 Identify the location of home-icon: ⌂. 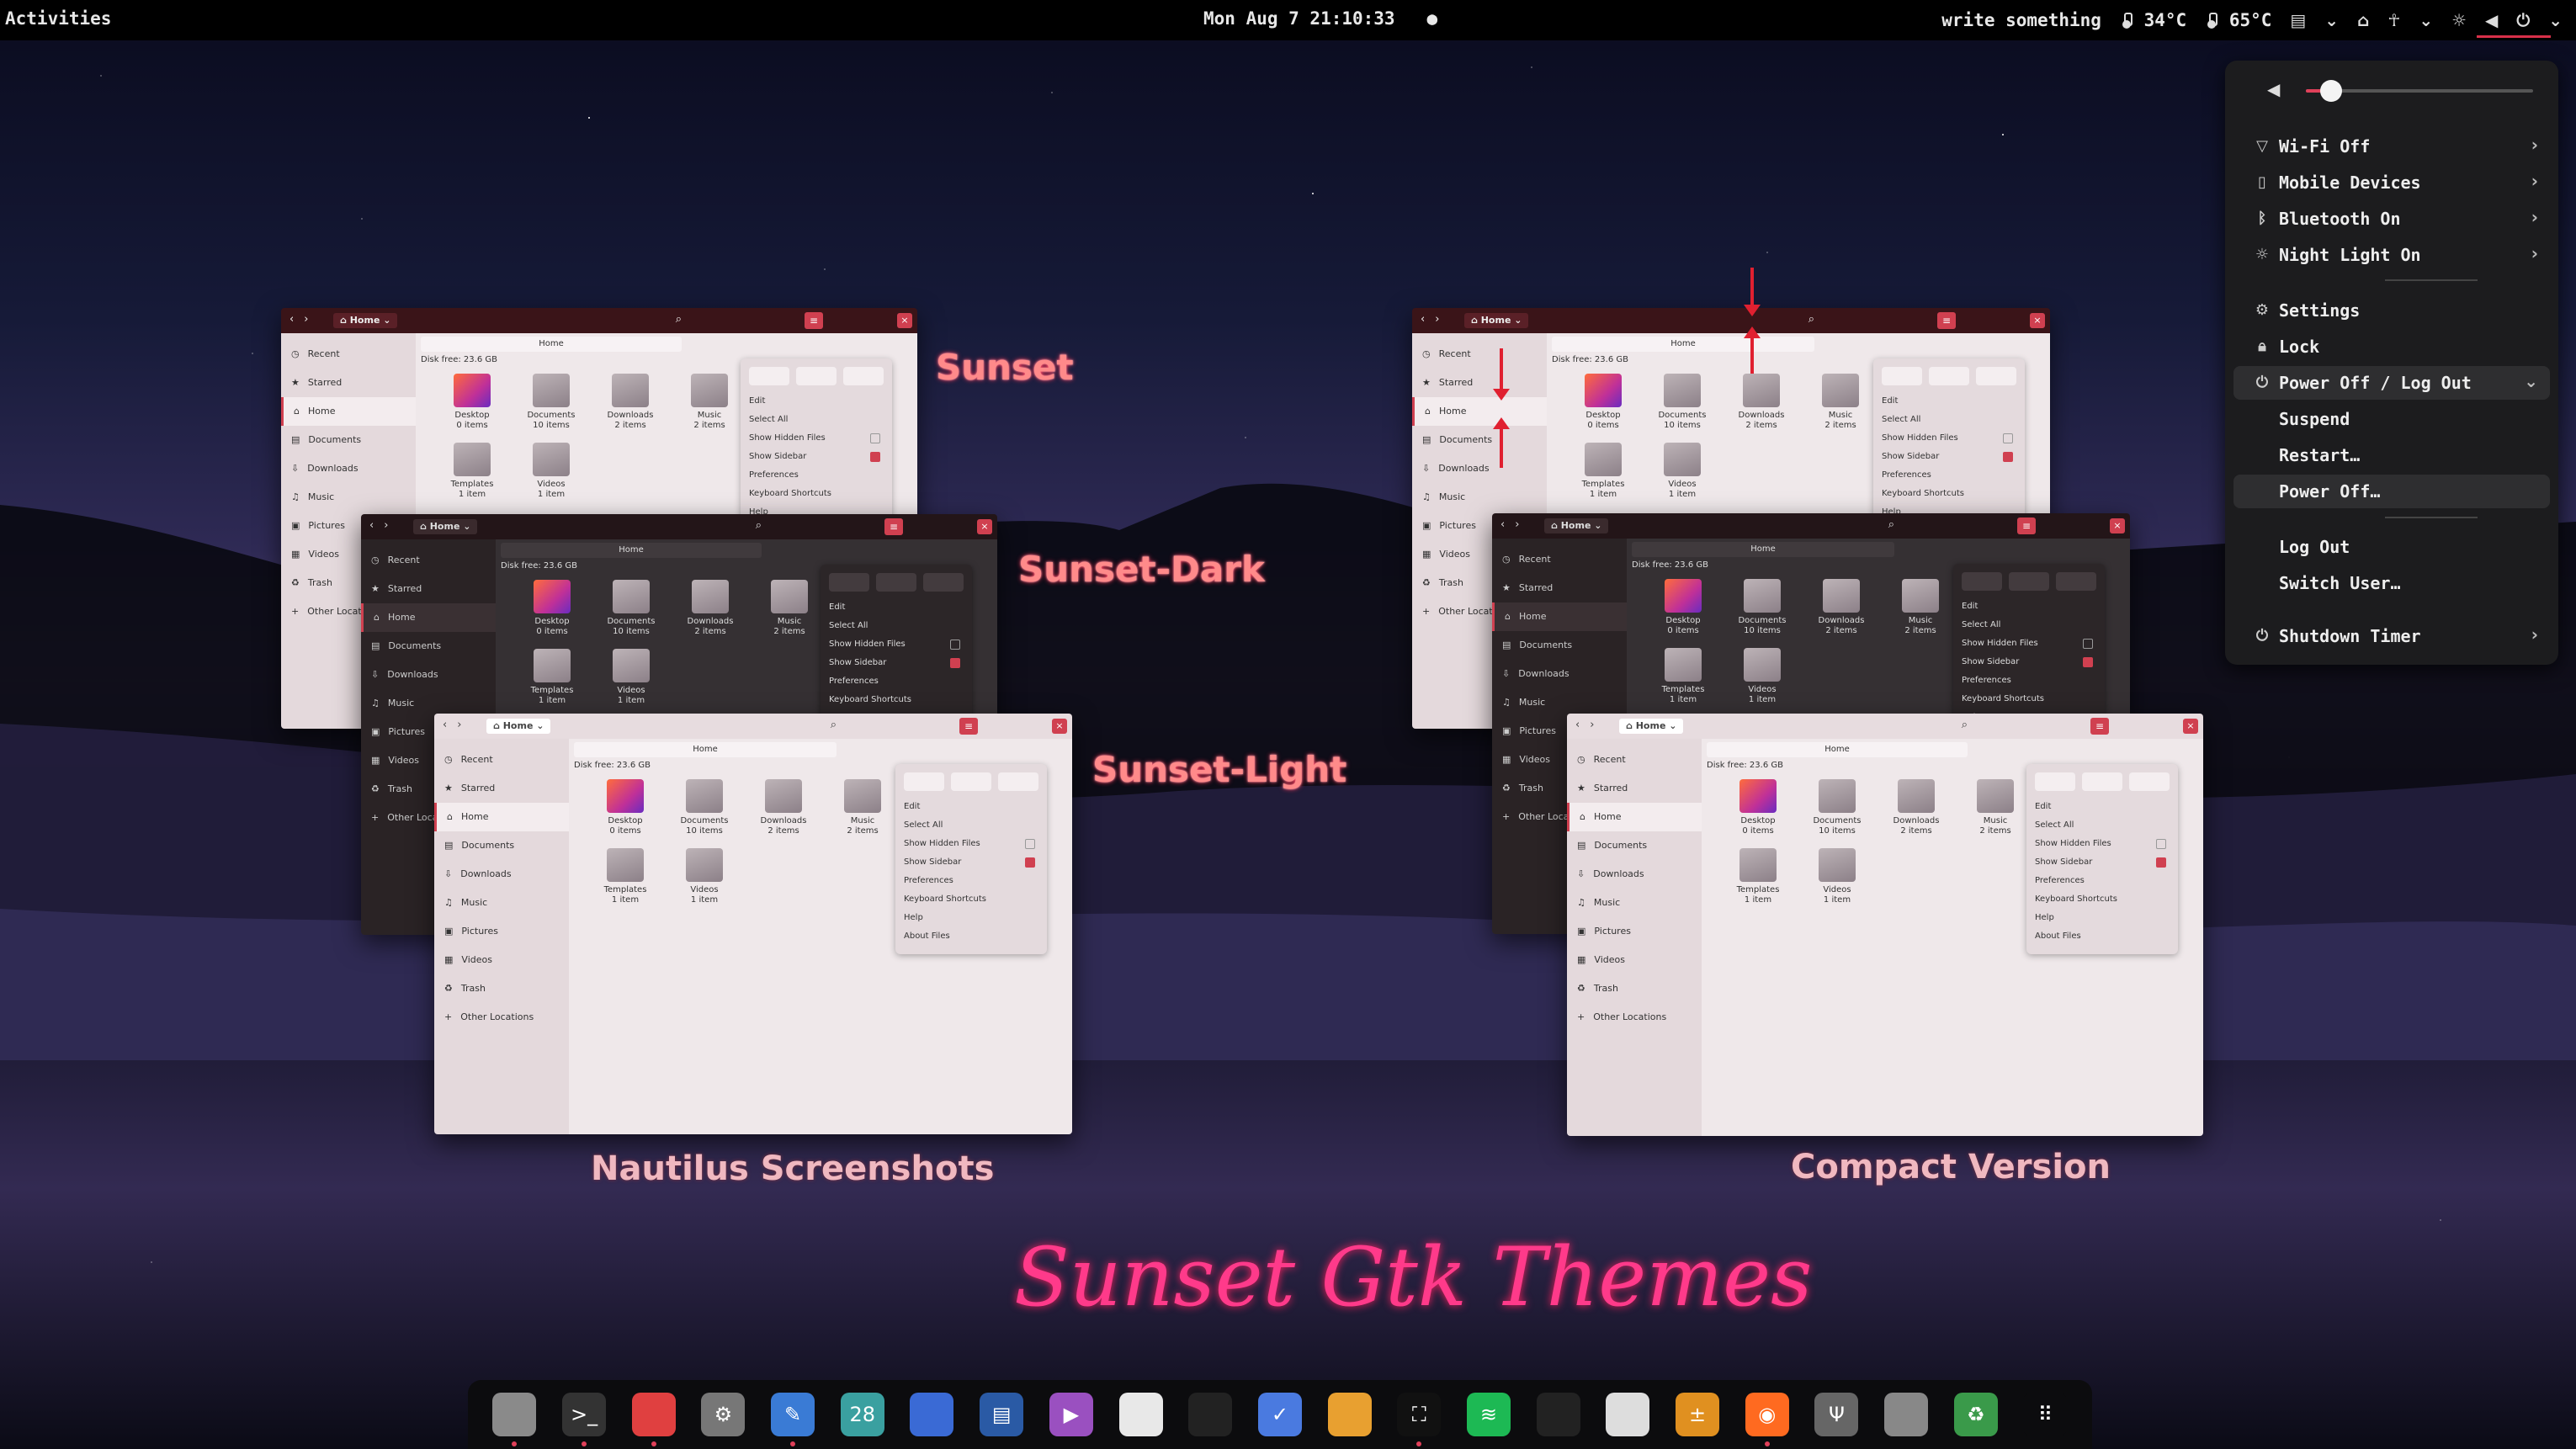
(2363, 20).